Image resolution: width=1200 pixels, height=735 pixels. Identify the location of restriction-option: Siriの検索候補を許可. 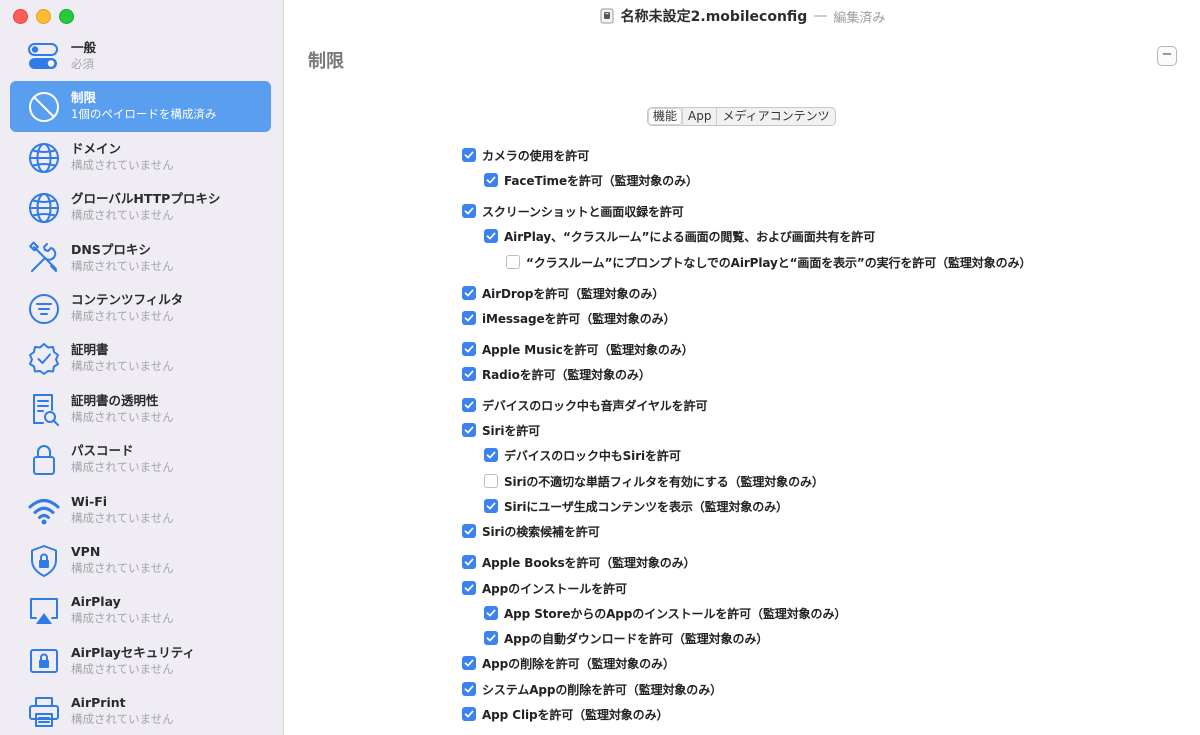
(531, 531).